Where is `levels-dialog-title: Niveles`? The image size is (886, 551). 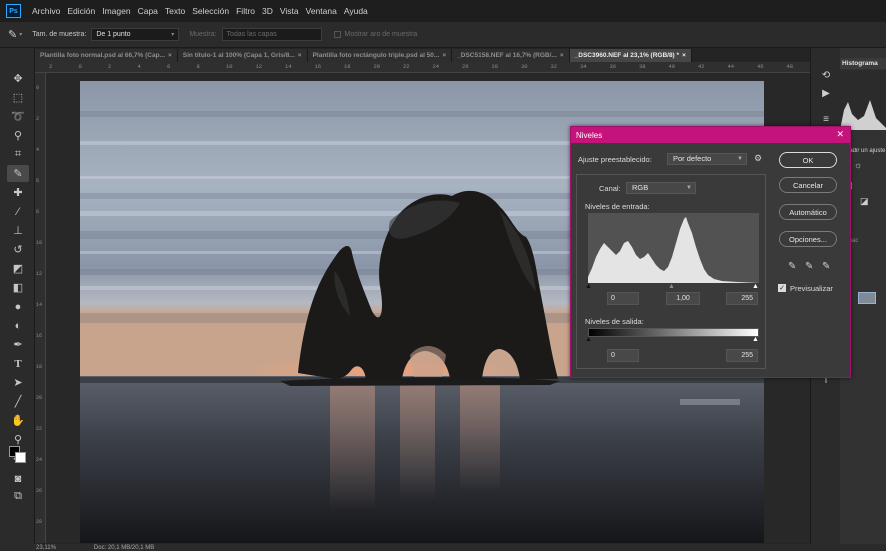 levels-dialog-title: Niveles is located at coordinates (589, 135).